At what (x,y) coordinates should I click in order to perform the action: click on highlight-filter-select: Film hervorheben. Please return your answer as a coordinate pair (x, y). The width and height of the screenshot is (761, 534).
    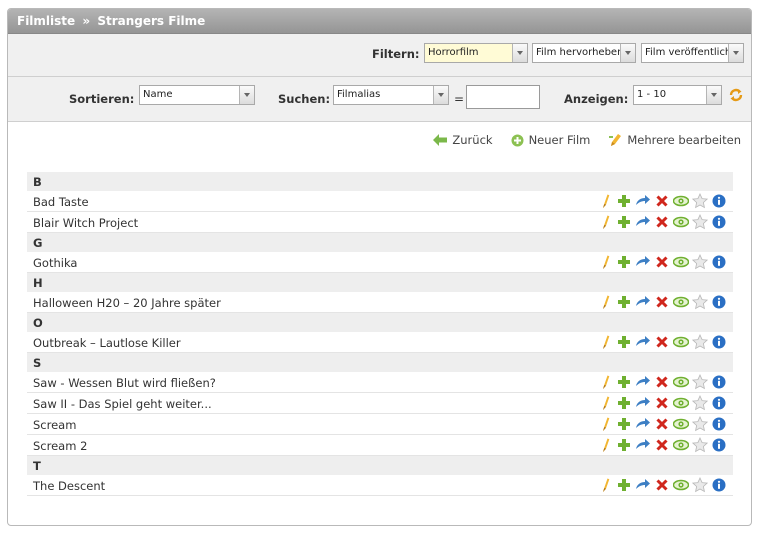
    Looking at the image, I should click on (584, 53).